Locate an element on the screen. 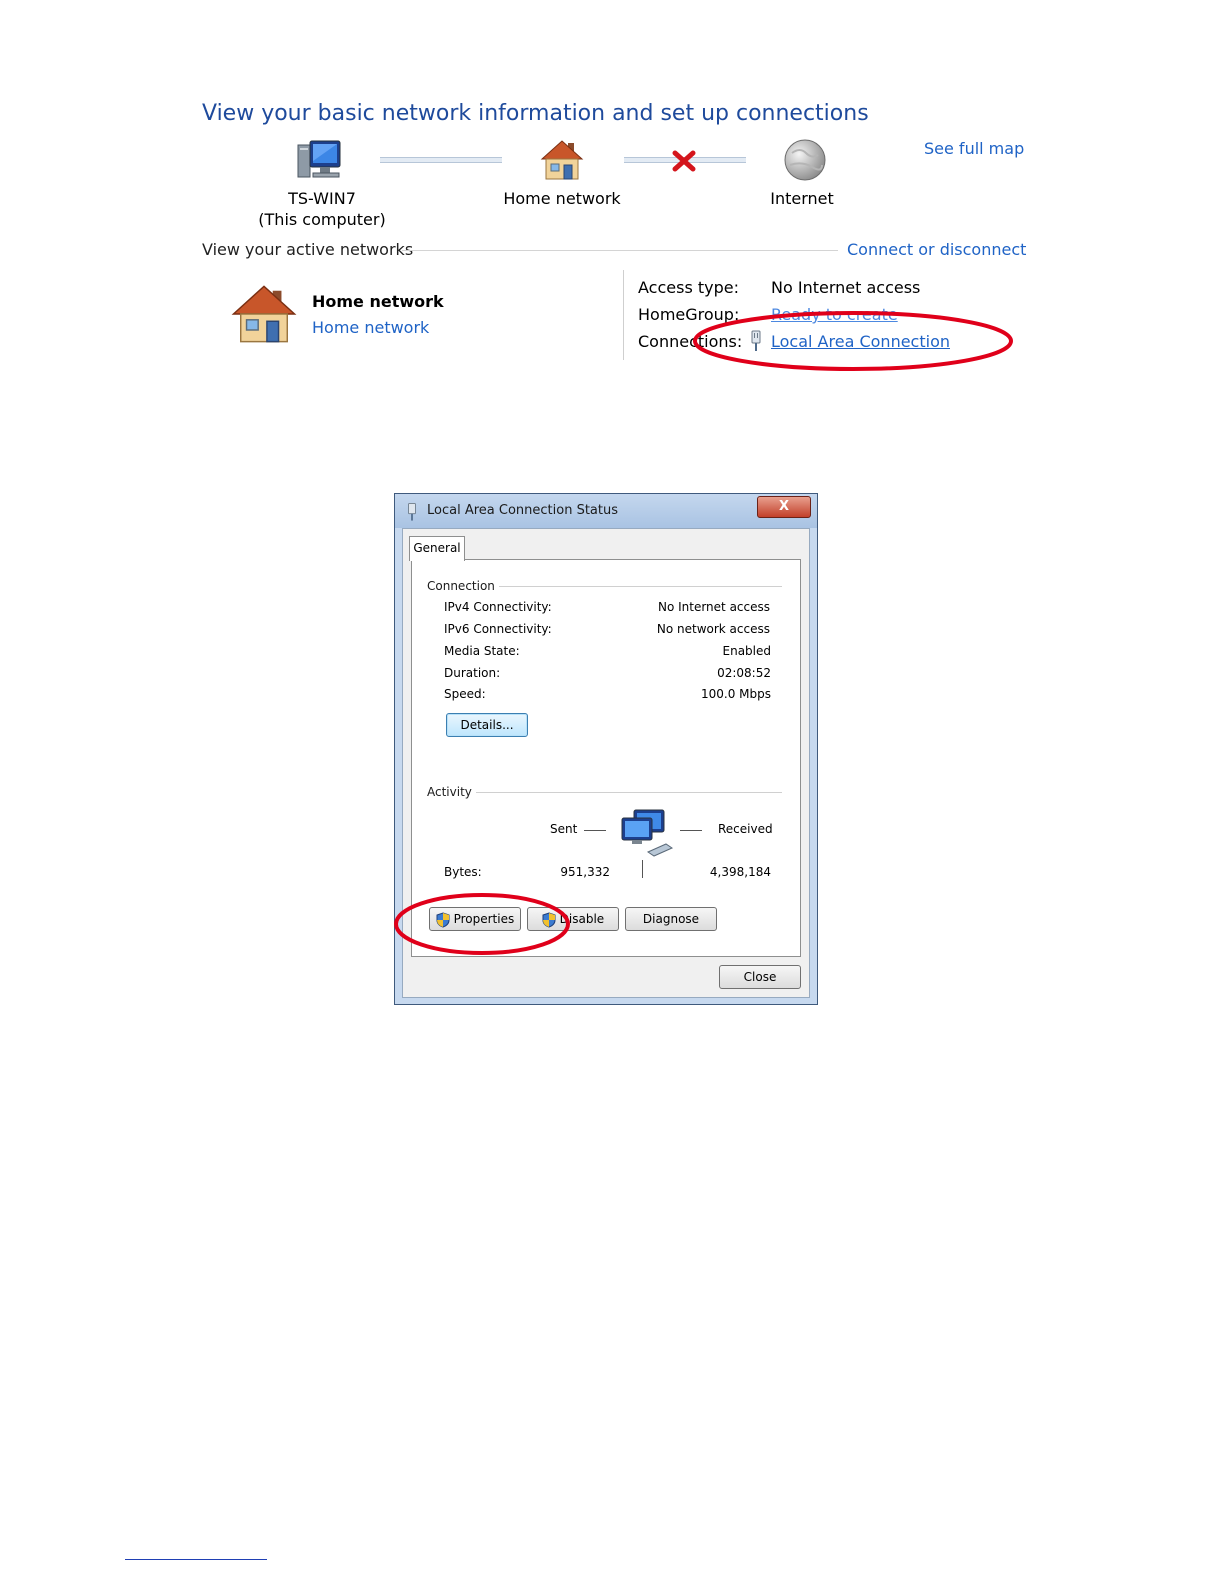  connections-label: Connections: is located at coordinates (690, 341).